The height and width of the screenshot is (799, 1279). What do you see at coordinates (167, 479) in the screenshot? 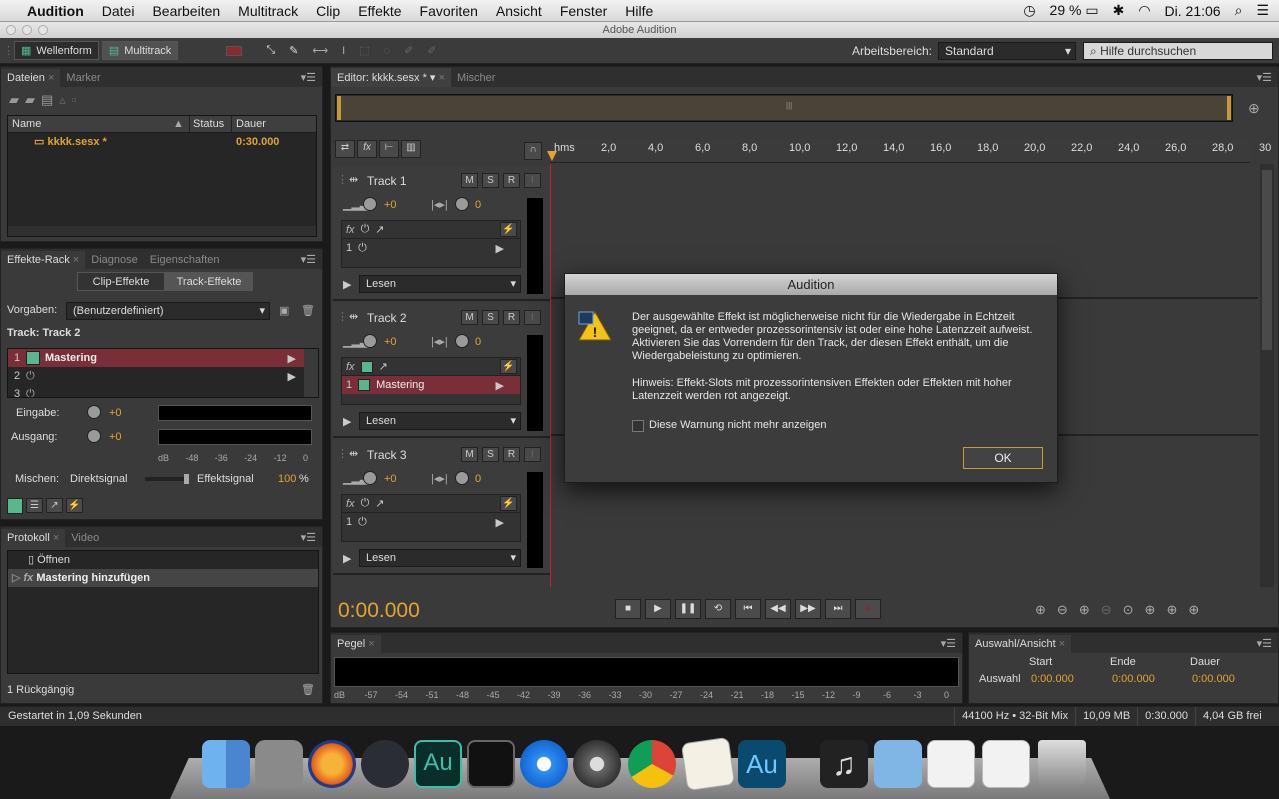
I see `mix-slider` at bounding box center [167, 479].